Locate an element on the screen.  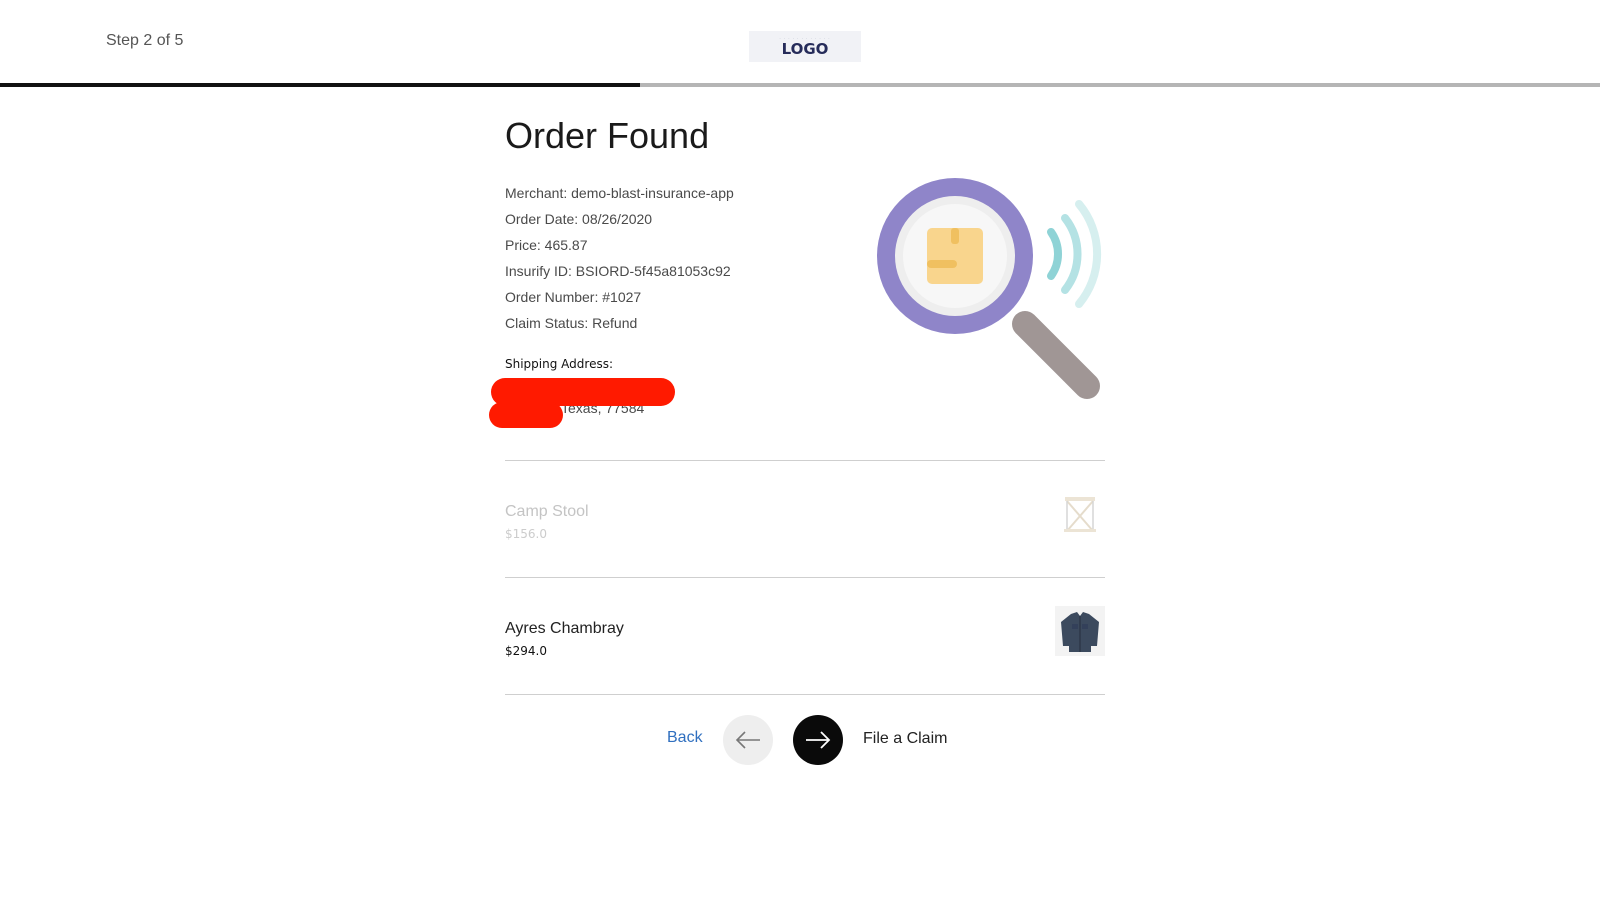
order-items-list: Camp Stool $156.0 Ayres Chambray $294.0 is located at coordinates (805, 577).